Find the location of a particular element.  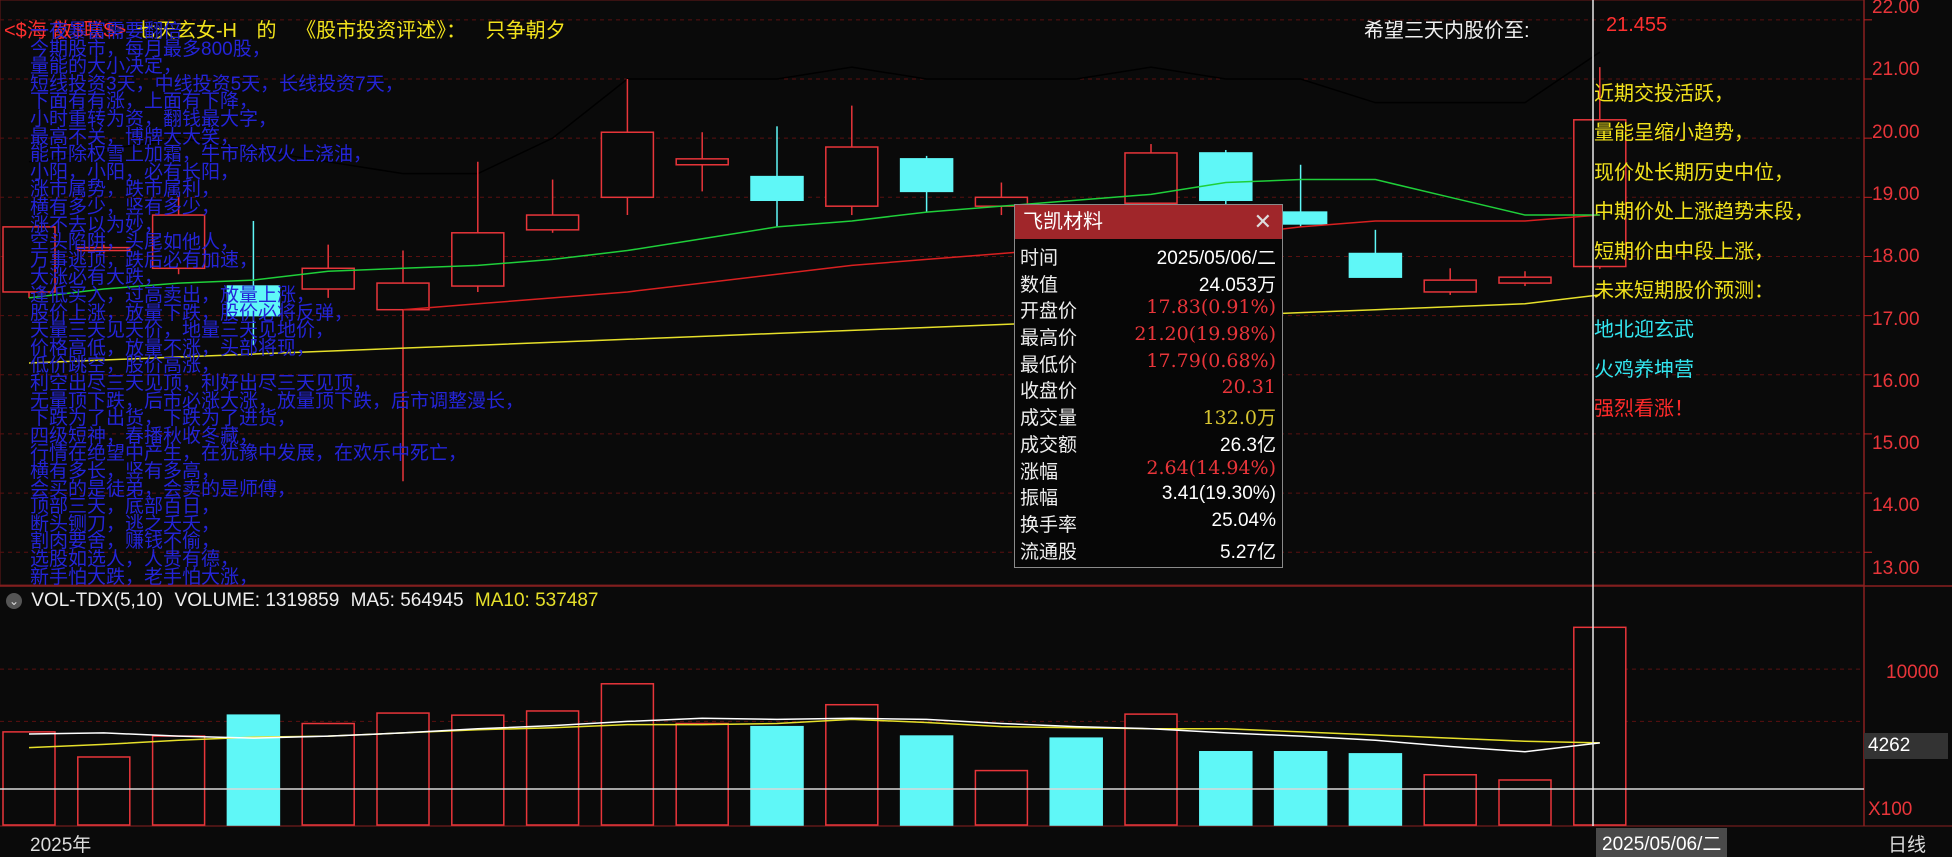

analysis-line: 火鸡养坤营 is located at coordinates (1644, 369).